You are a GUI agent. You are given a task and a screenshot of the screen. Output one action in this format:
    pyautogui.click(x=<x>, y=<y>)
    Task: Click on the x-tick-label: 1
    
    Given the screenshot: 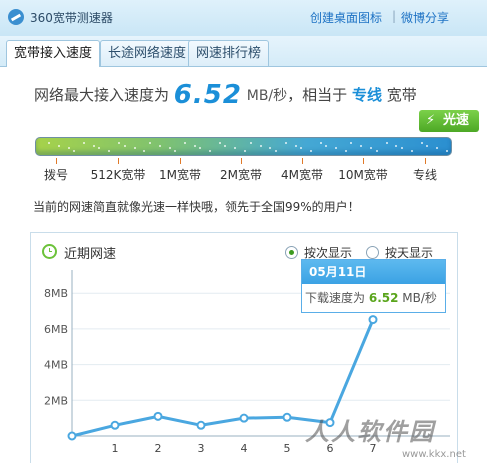 What is the action you would take?
    pyautogui.click(x=115, y=448)
    